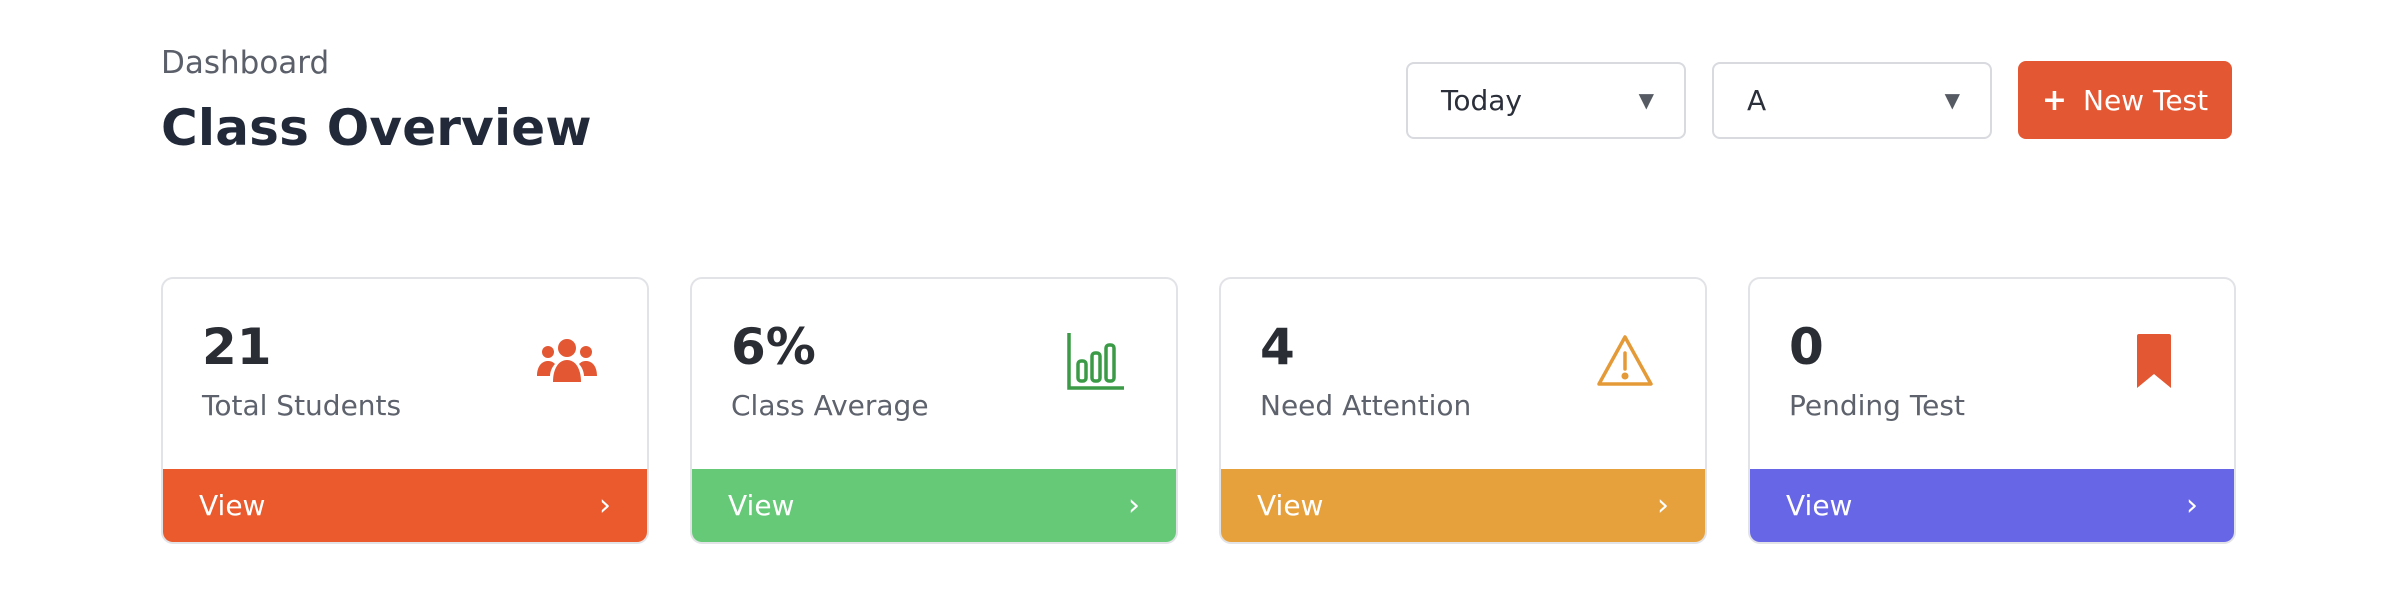 This screenshot has width=2386, height=594. Describe the element at coordinates (830, 405) in the screenshot. I see `stat-label: Class Average` at that location.